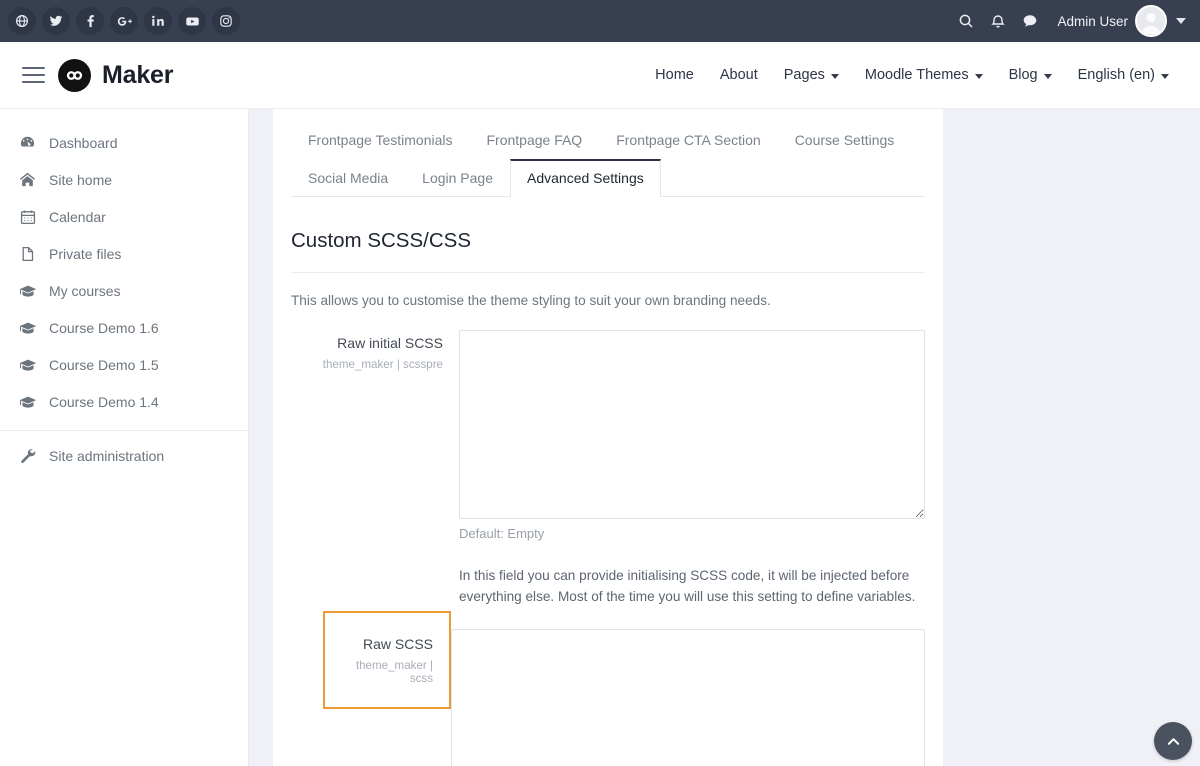 Image resolution: width=1200 pixels, height=766 pixels. Describe the element at coordinates (107, 455) in the screenshot. I see `sidebar-item-label: Site administration` at that location.